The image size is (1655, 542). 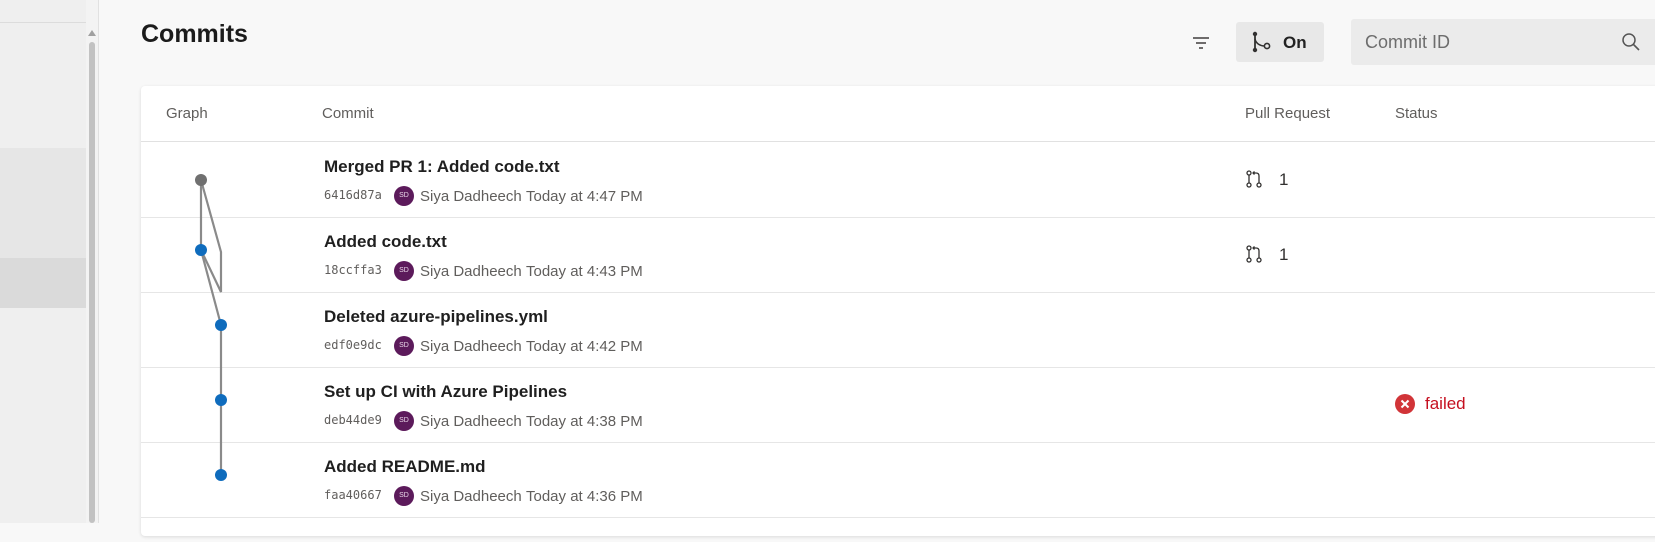 I want to click on left-nav-panel, so click(x=43, y=261).